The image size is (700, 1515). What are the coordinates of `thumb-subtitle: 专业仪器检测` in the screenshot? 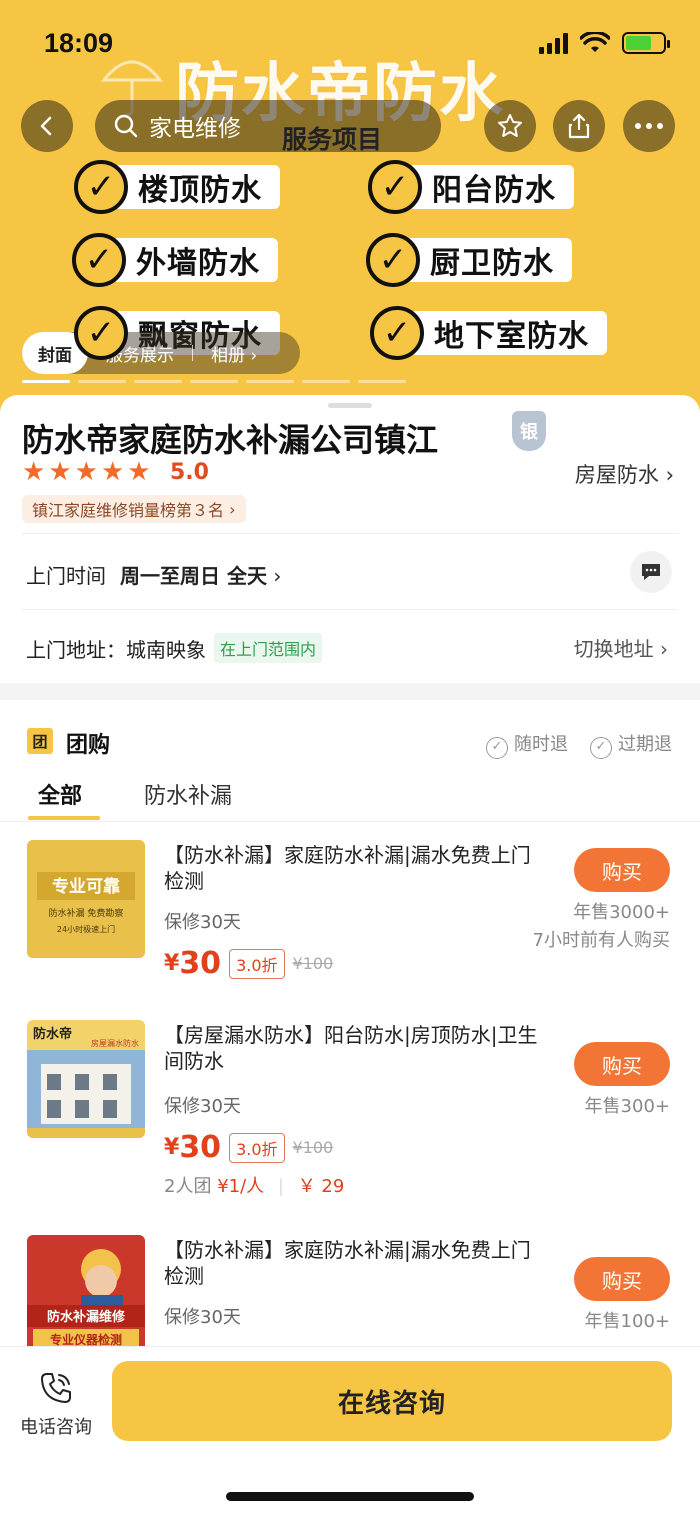 It's located at (86, 1339).